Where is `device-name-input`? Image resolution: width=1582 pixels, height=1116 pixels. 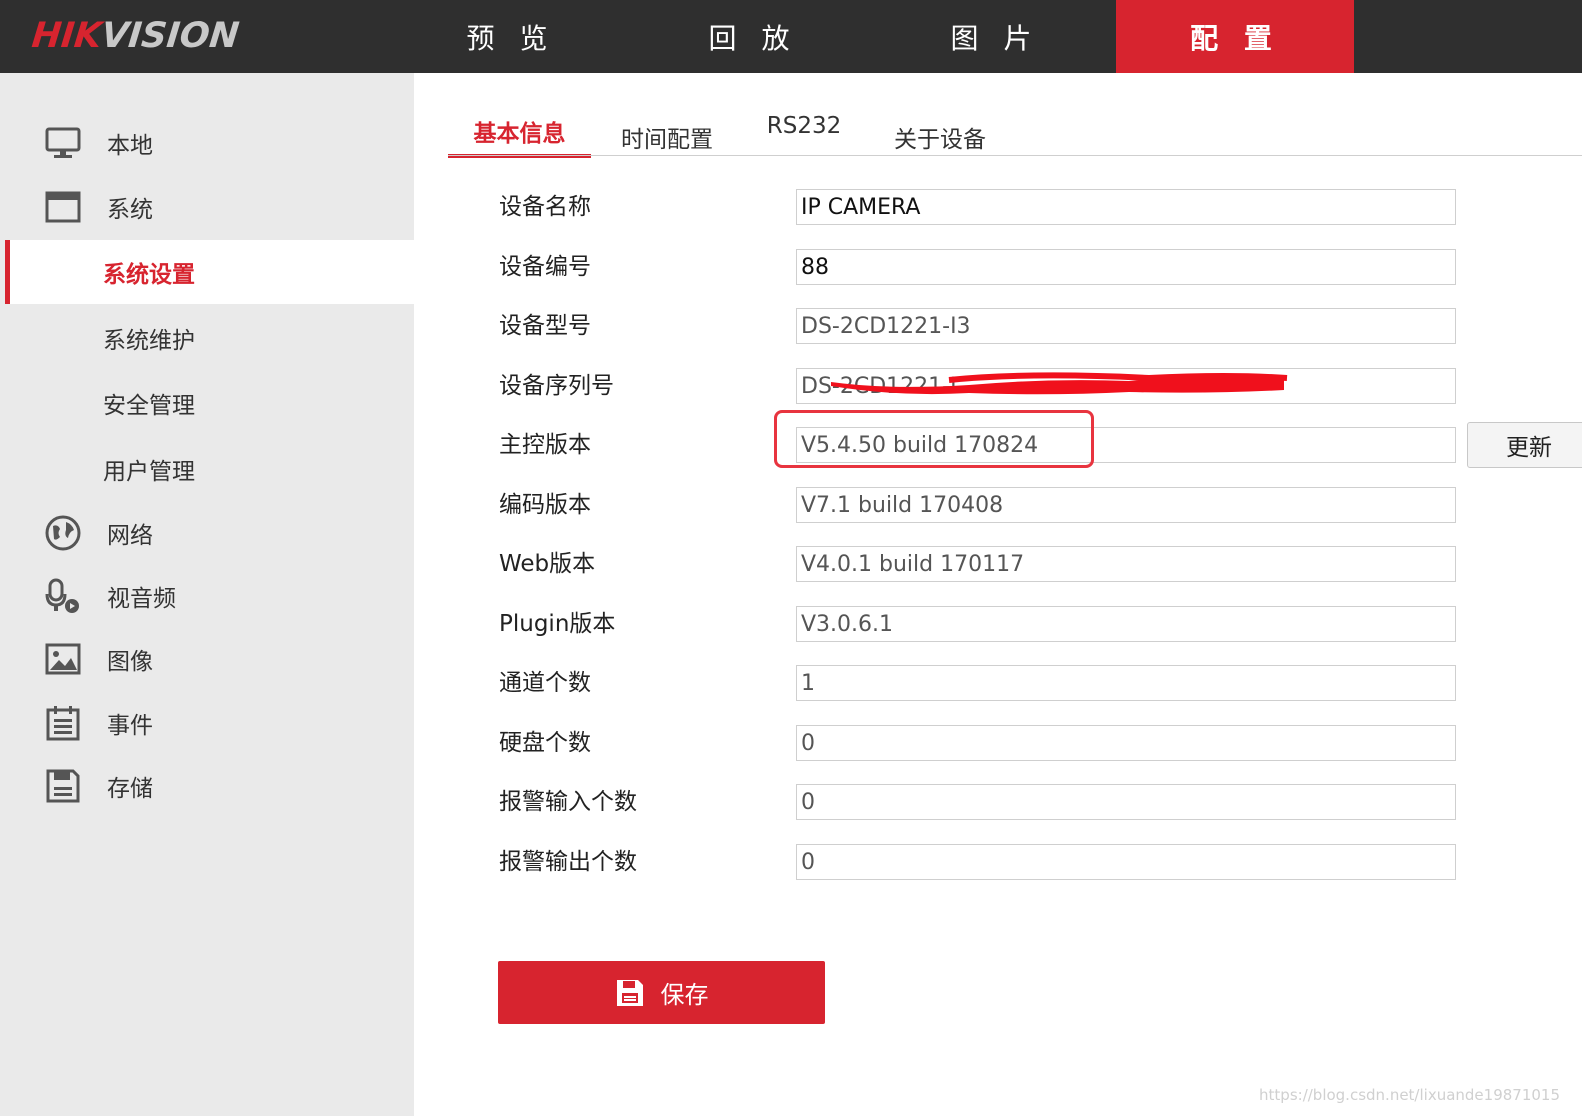 device-name-input is located at coordinates (1126, 207).